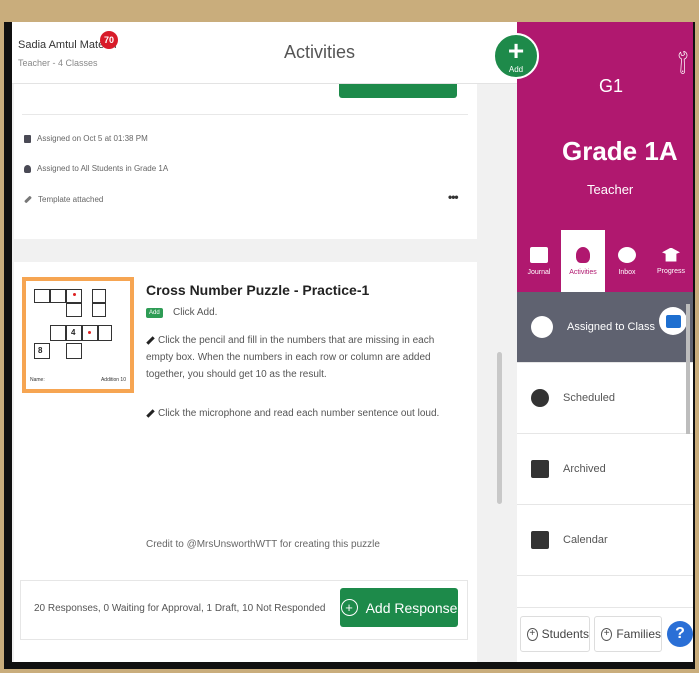 The image size is (699, 673). I want to click on tab-inbox-label: Inbox, so click(627, 272).